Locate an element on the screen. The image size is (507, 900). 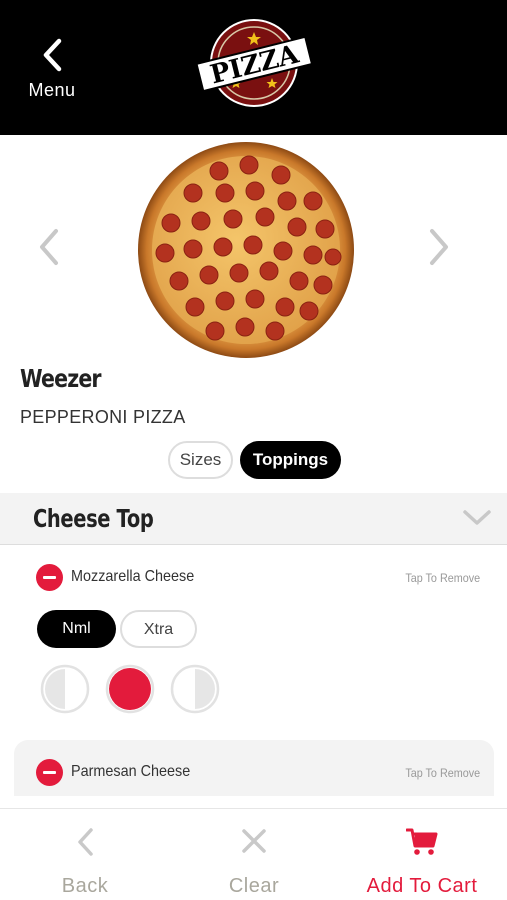
clear-label: Clear is located at coordinates (254, 886).